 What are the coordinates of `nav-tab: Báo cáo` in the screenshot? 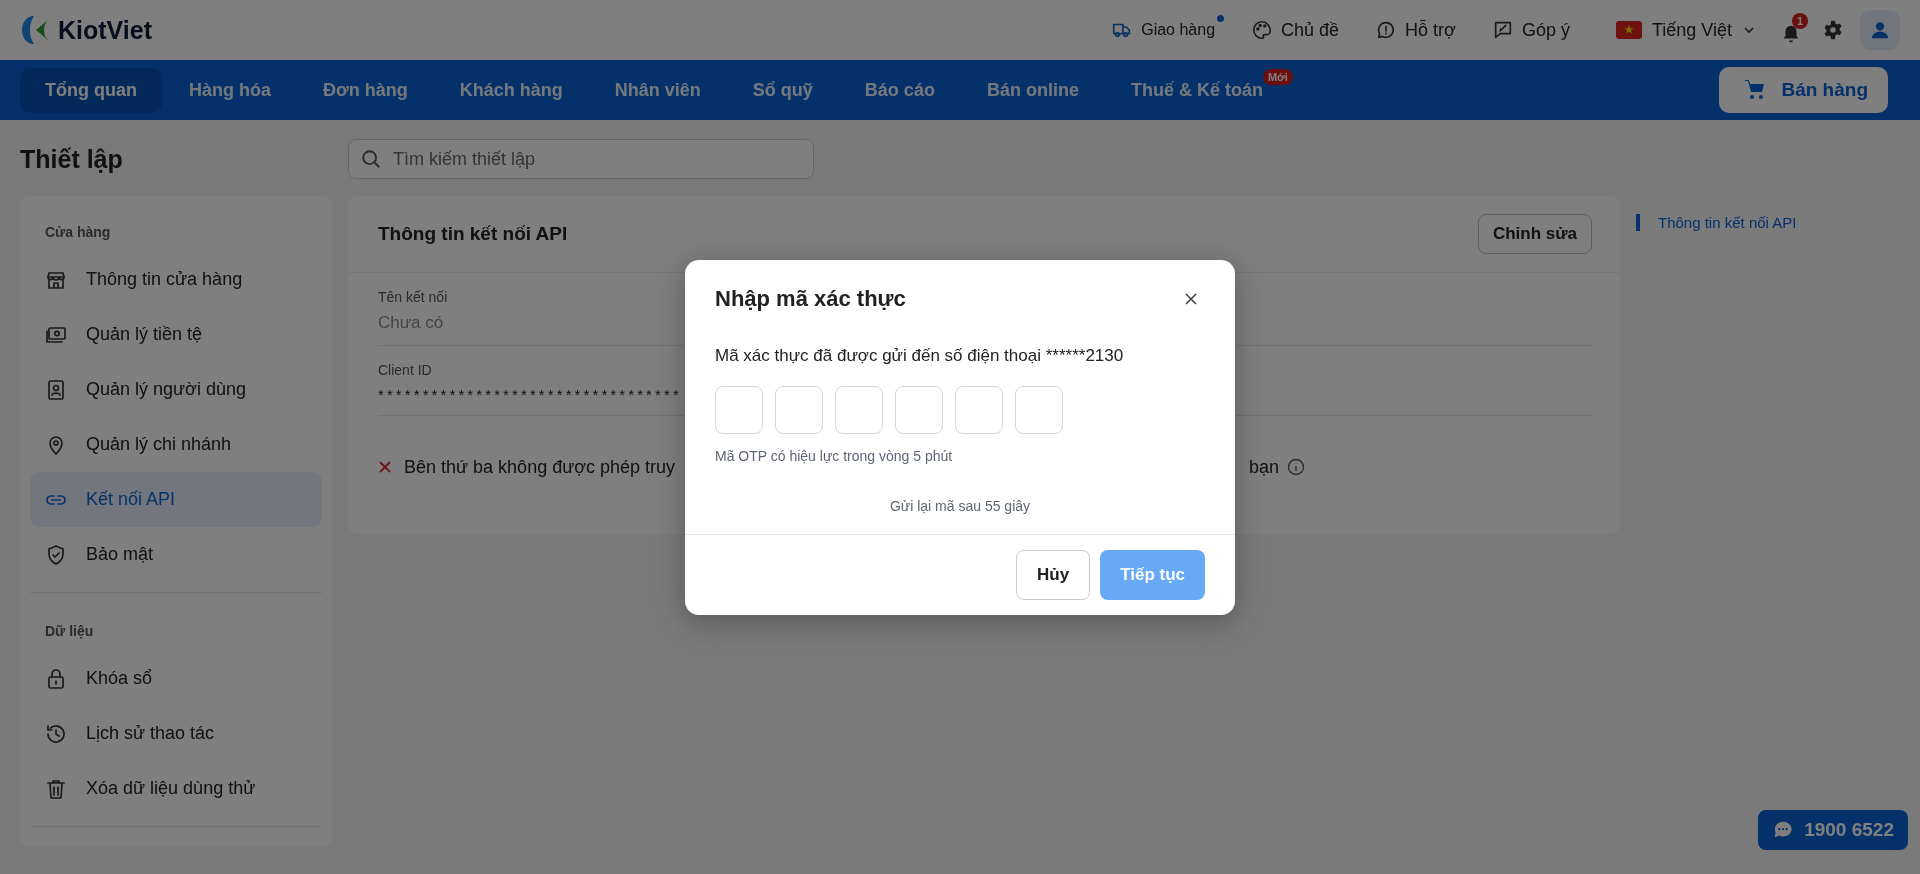 It's located at (899, 90).